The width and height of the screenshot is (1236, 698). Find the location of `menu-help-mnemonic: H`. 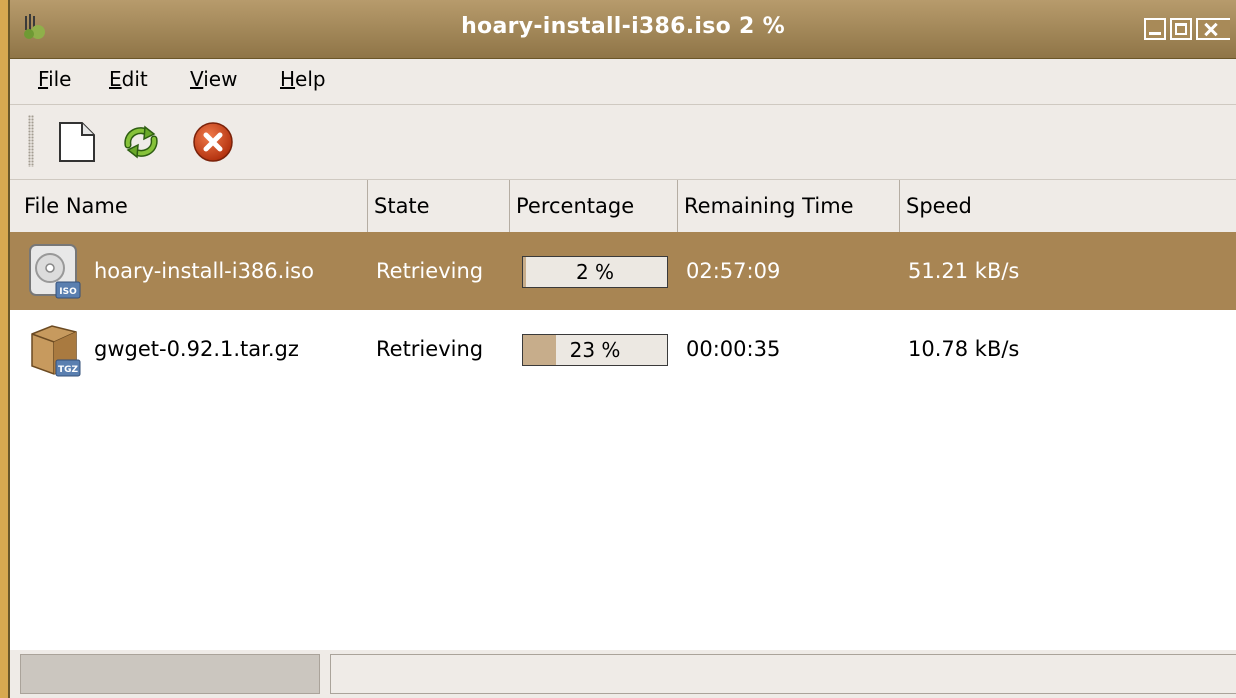

menu-help-mnemonic: H is located at coordinates (288, 79).